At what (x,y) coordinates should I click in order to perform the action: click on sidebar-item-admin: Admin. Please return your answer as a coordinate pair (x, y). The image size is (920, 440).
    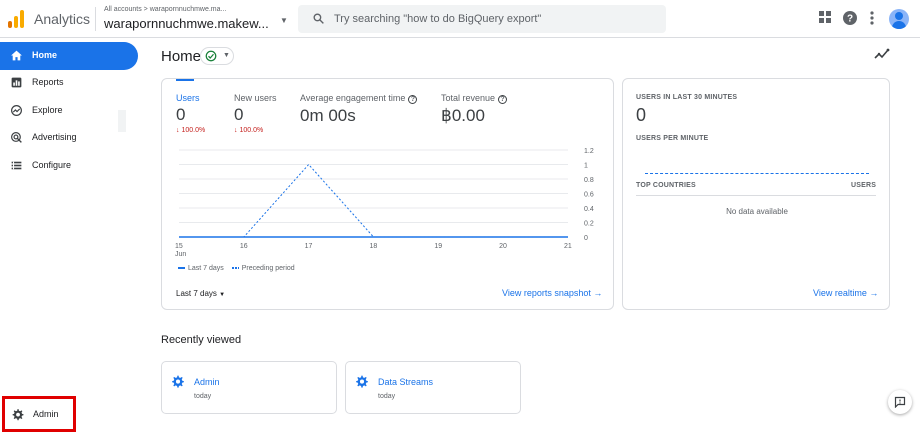
    Looking at the image, I should click on (39, 414).